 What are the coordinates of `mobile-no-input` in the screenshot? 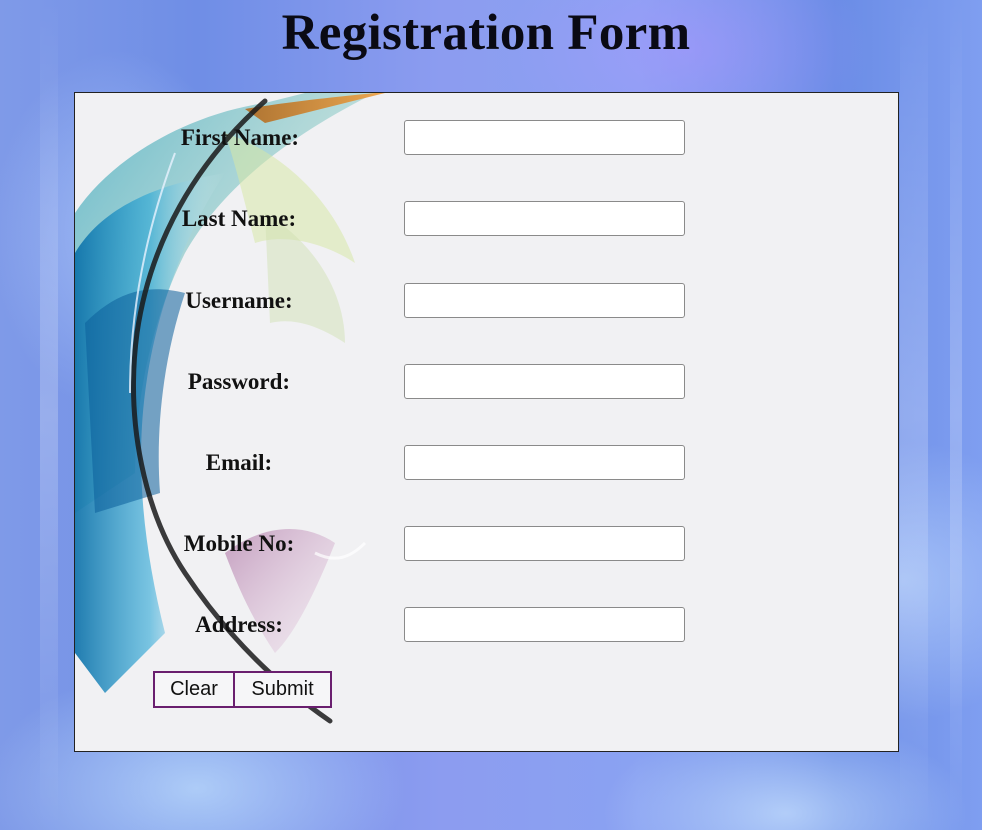 It's located at (544, 543).